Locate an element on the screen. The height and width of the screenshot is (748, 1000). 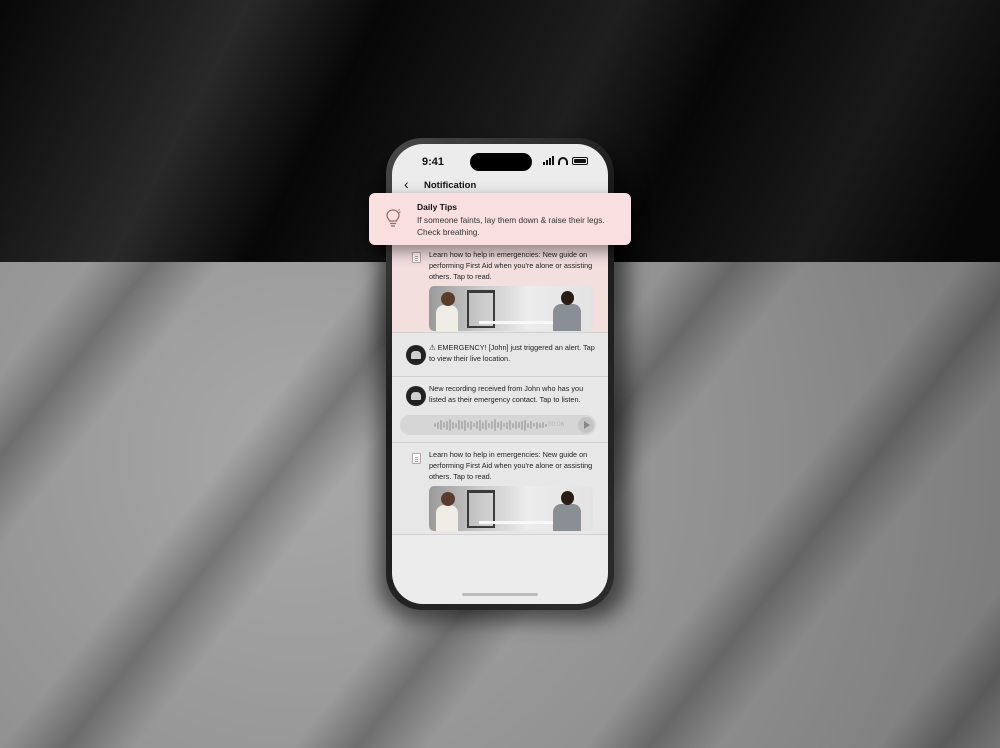
signal-icon is located at coordinates (548, 160).